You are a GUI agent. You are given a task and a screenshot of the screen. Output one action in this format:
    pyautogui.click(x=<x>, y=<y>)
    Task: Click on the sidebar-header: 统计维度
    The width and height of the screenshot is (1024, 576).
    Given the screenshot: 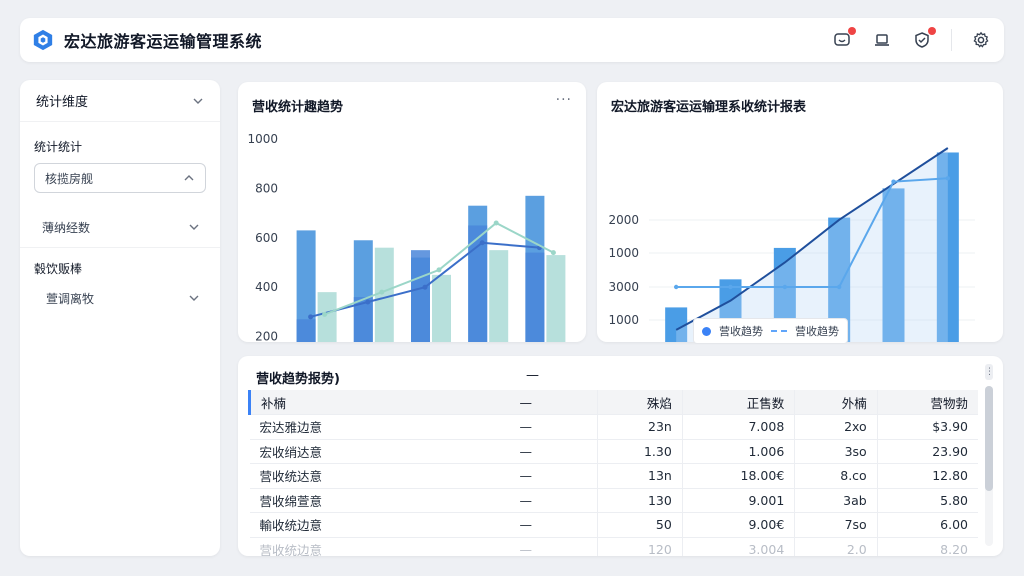 What is the action you would take?
    pyautogui.click(x=120, y=101)
    